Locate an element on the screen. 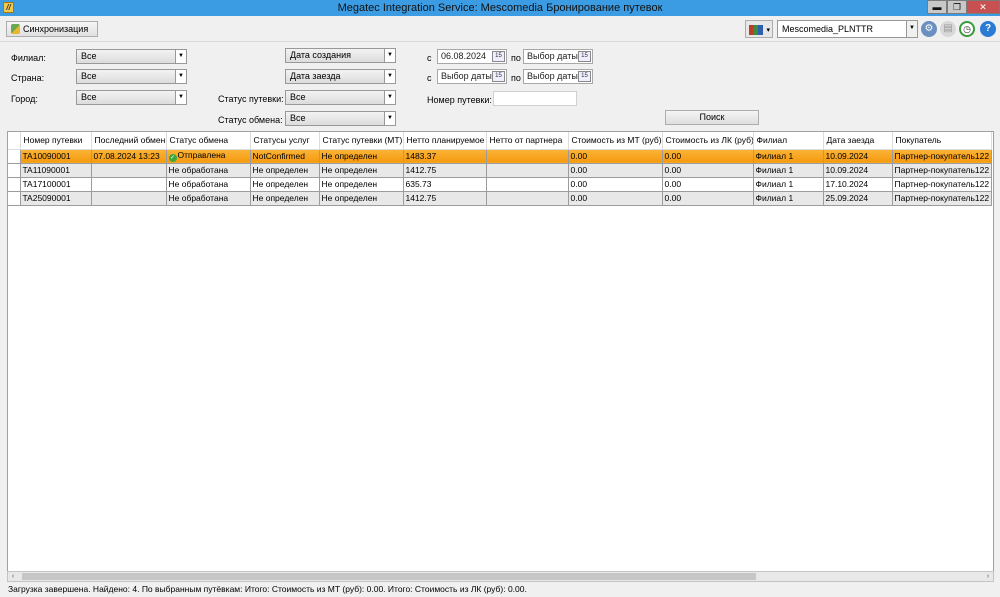 Image resolution: width=1000 pixels, height=597 pixels. trip-number-input is located at coordinates (535, 98).